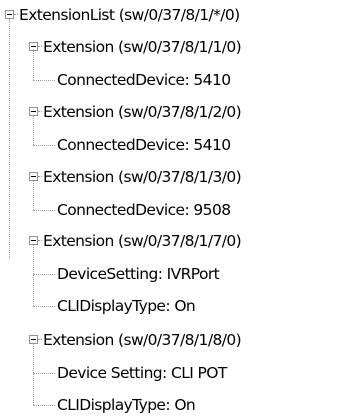  What do you see at coordinates (142, 177) in the screenshot?
I see `tree-node-extension: Extension (sw/0/37/8/1/3/0)` at bounding box center [142, 177].